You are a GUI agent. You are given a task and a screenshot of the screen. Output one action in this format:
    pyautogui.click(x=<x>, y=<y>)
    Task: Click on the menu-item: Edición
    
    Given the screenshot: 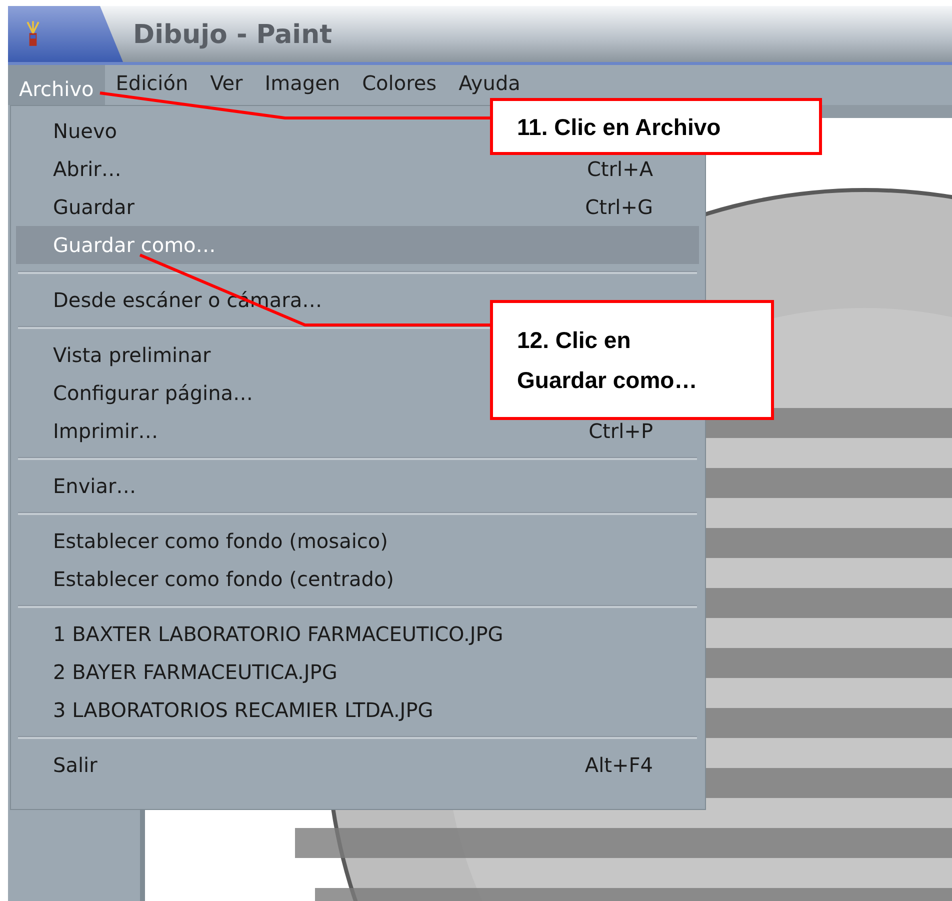 What is the action you would take?
    pyautogui.click(x=152, y=79)
    